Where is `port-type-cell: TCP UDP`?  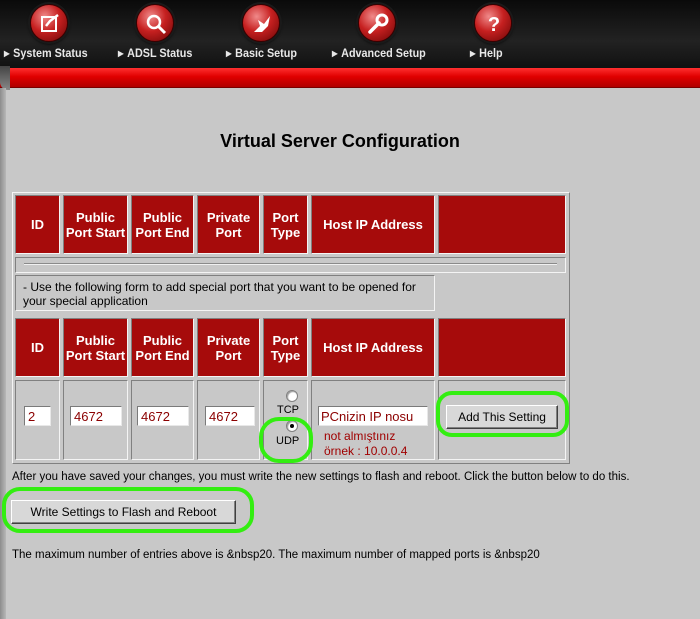
port-type-cell: TCP UDP is located at coordinates (285, 420).